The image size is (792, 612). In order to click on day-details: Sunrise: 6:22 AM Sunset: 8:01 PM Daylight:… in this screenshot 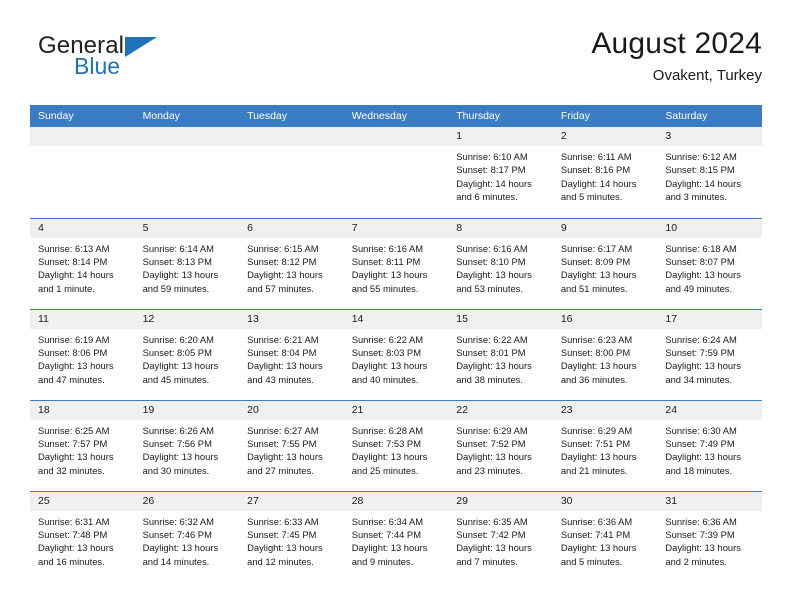, I will do `click(500, 358)`.